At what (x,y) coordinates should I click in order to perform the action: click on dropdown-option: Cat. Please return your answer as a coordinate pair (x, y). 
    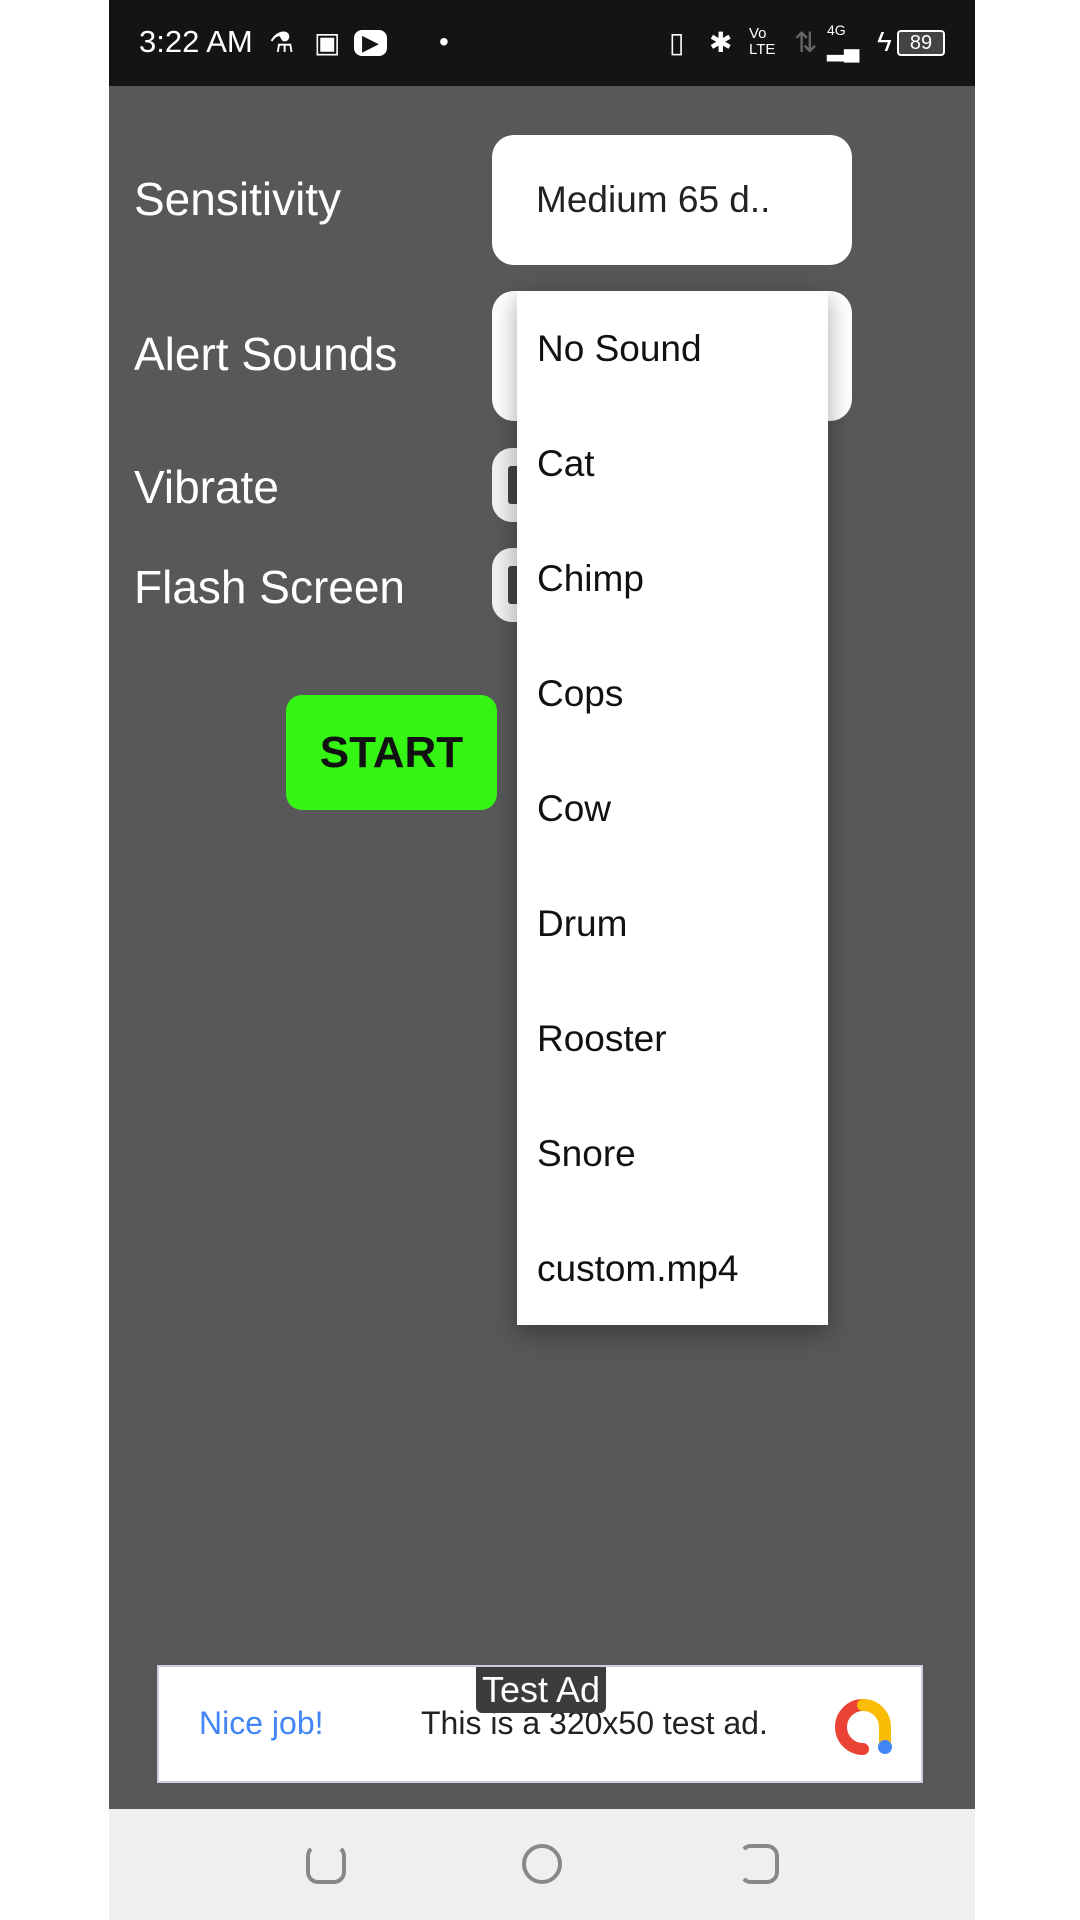
    Looking at the image, I should click on (672, 463).